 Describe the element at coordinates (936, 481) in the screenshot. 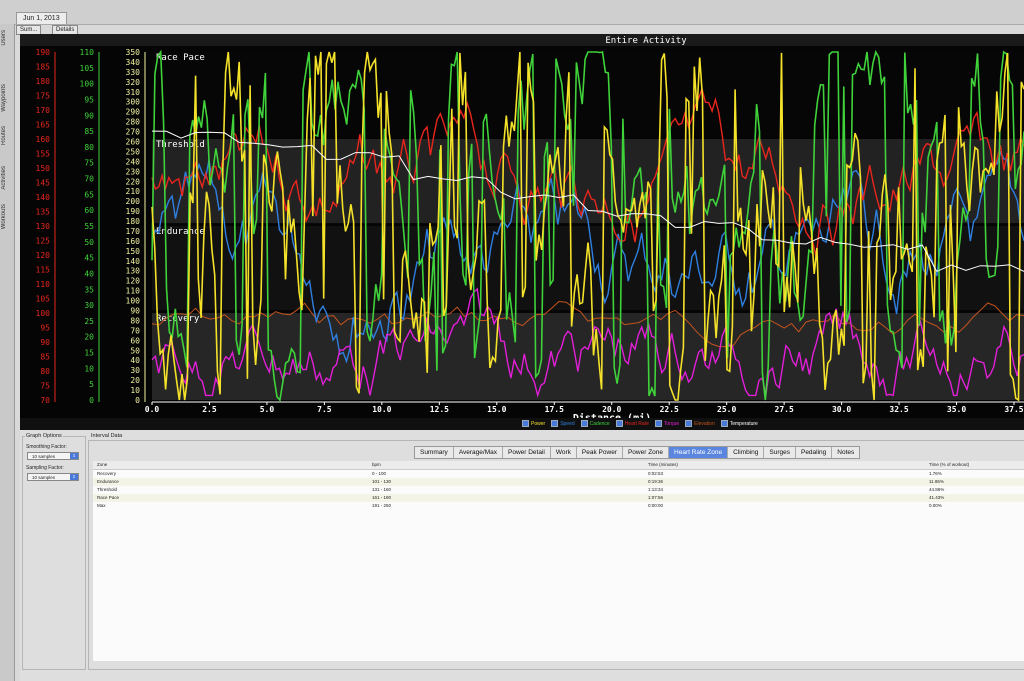

I see `table-cell: 11.95%` at that location.